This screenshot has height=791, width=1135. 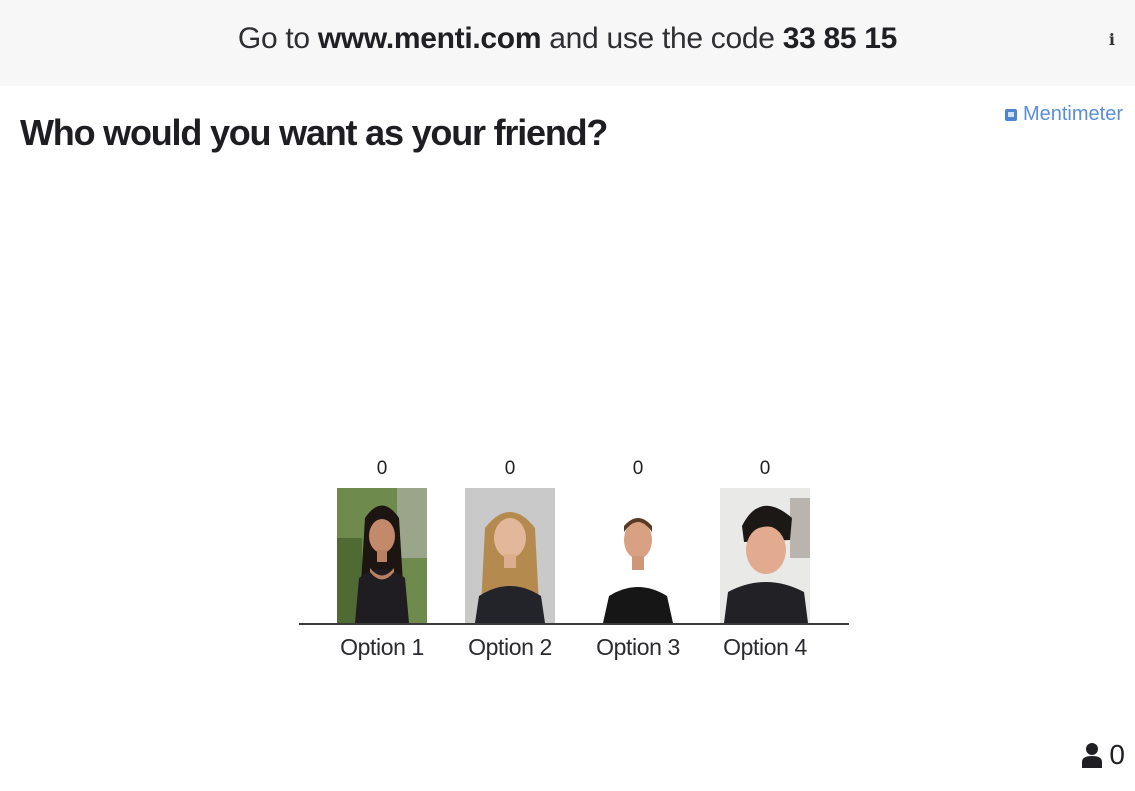 I want to click on option-4-count: 0, so click(x=765, y=468).